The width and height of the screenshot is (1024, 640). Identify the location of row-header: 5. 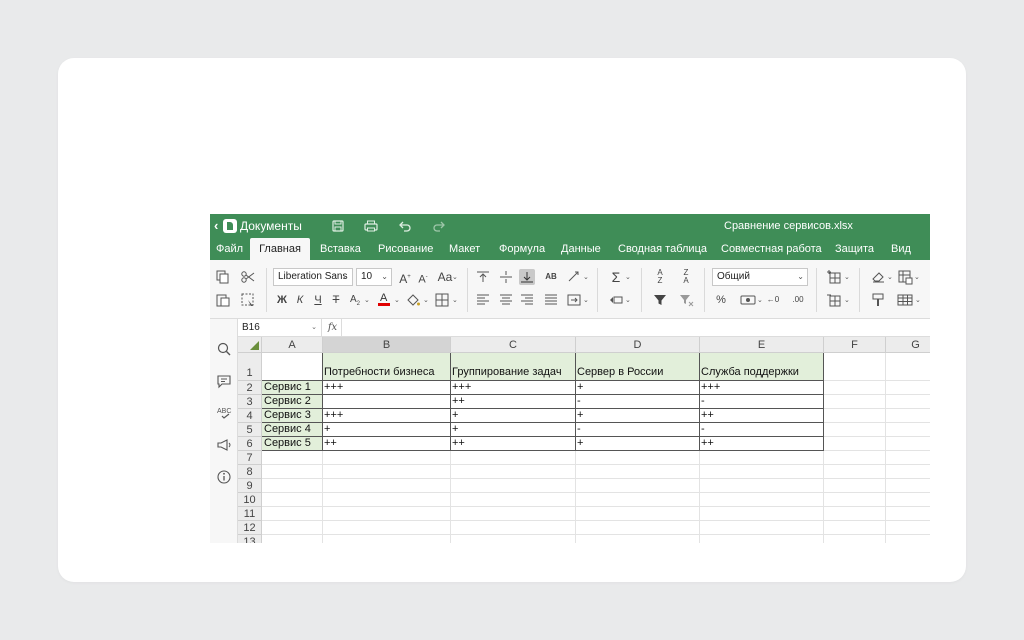
(250, 430).